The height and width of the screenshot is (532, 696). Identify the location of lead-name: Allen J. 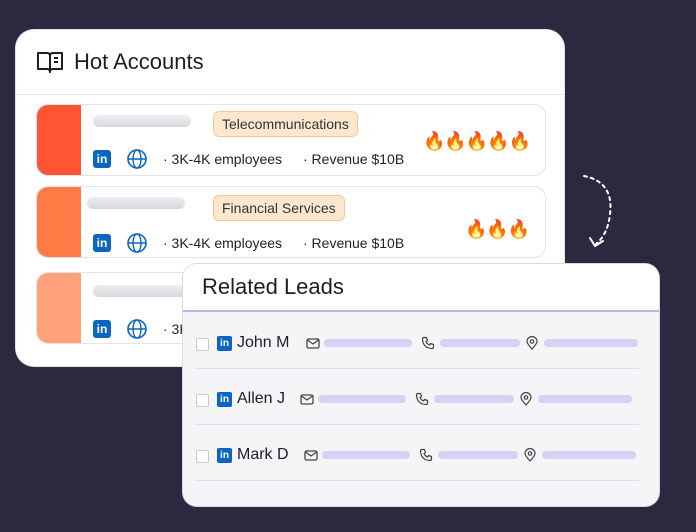
(261, 398).